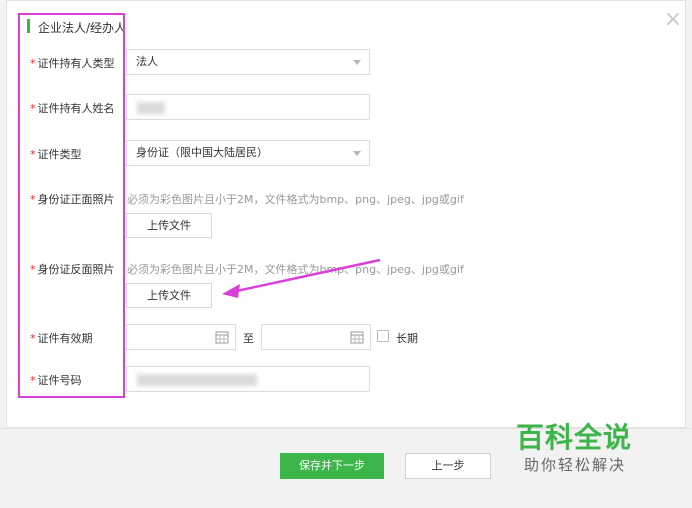  Describe the element at coordinates (407, 338) in the screenshot. I see `long-term-label: 长期` at that location.